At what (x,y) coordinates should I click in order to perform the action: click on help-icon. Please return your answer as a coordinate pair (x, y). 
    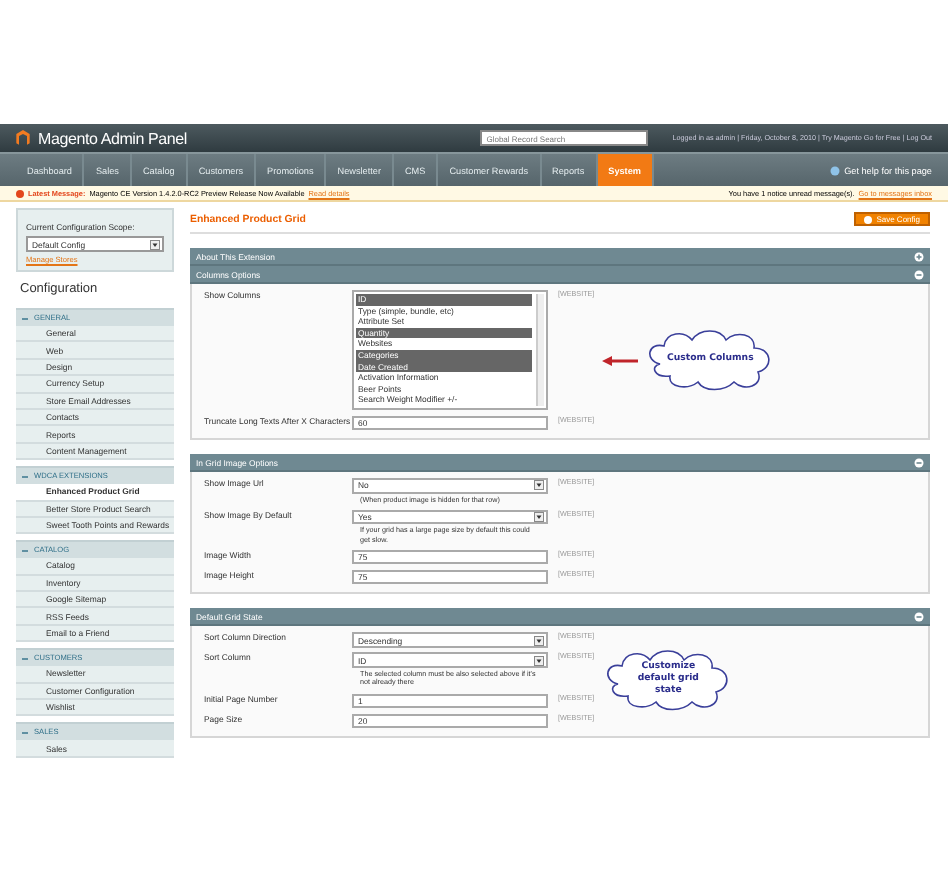
    Looking at the image, I should click on (835, 170).